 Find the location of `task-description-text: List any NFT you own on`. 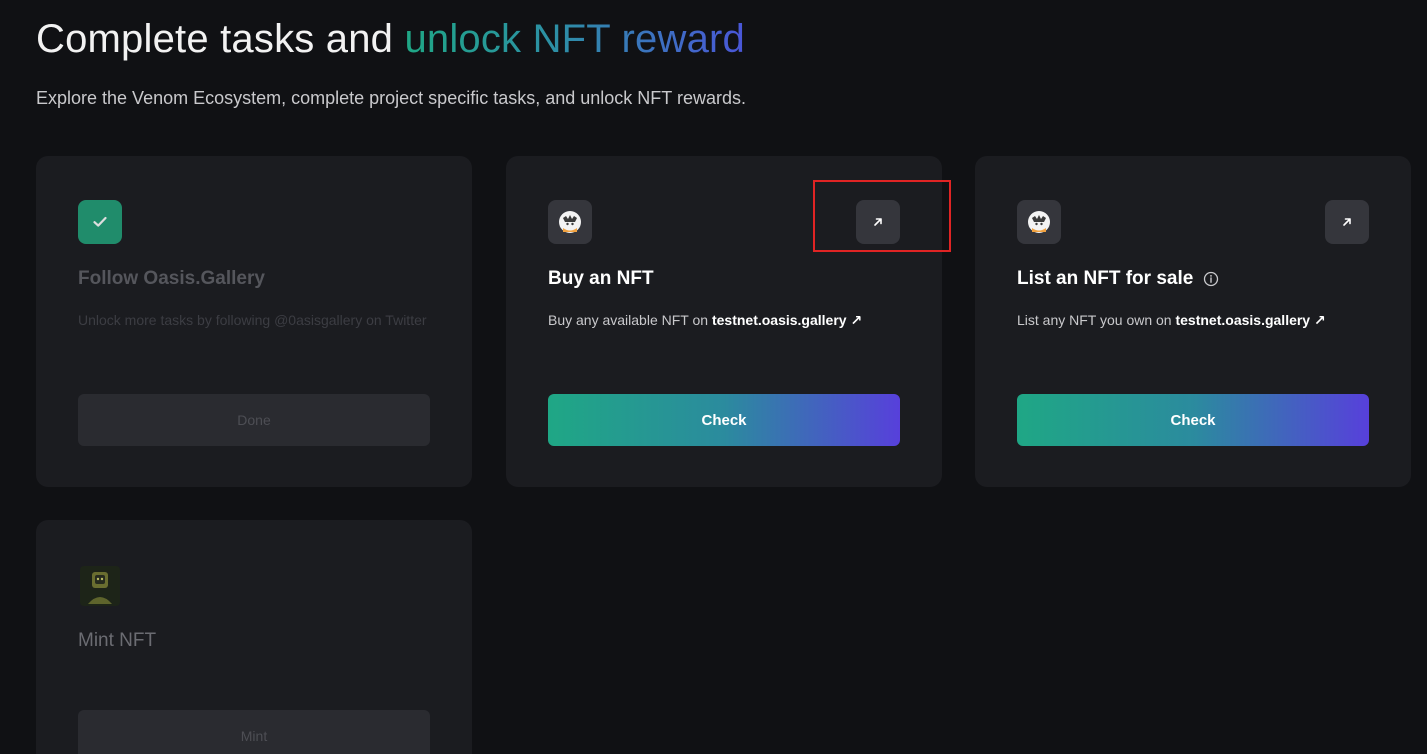

task-description-text: List any NFT you own on is located at coordinates (1096, 320).